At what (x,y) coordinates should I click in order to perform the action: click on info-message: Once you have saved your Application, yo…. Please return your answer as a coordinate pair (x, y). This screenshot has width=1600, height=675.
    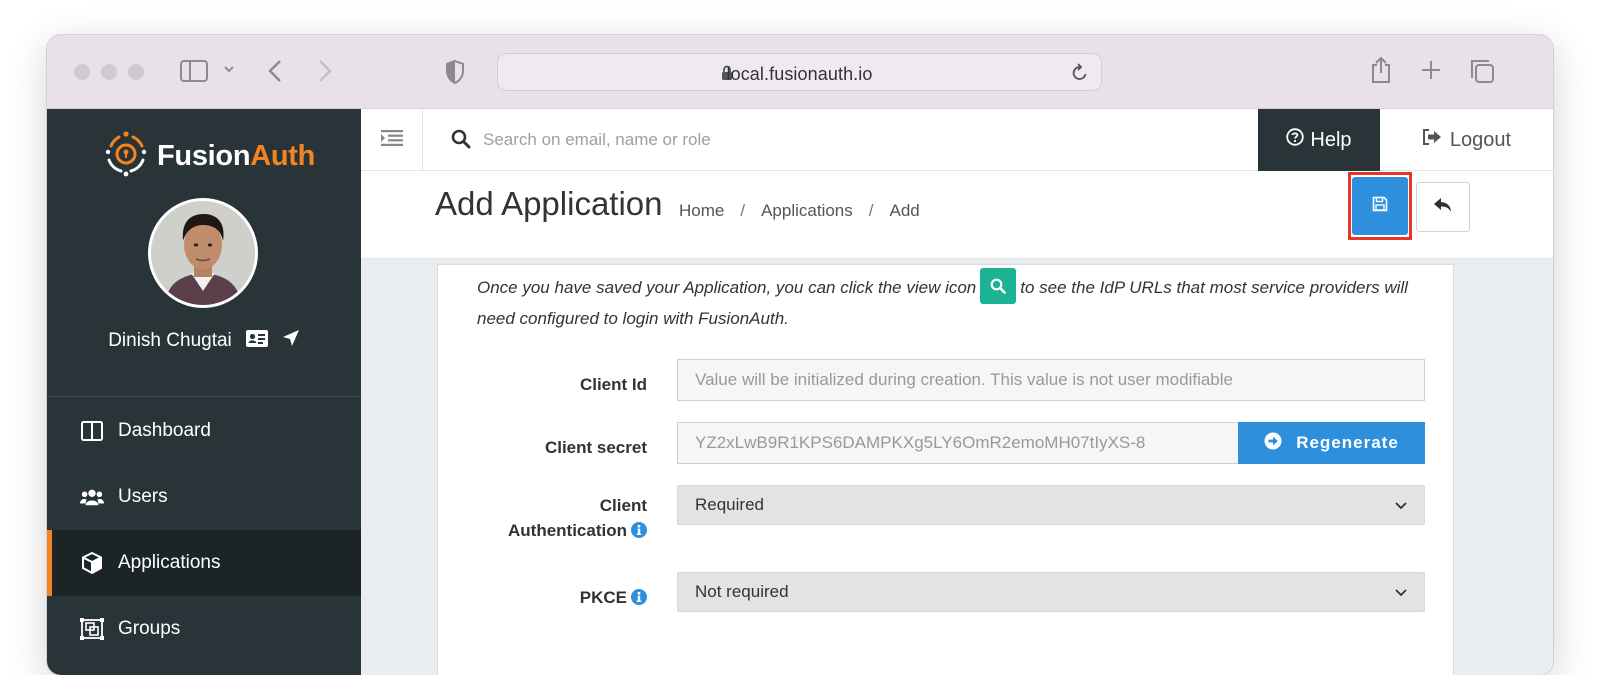
    Looking at the image, I should click on (957, 300).